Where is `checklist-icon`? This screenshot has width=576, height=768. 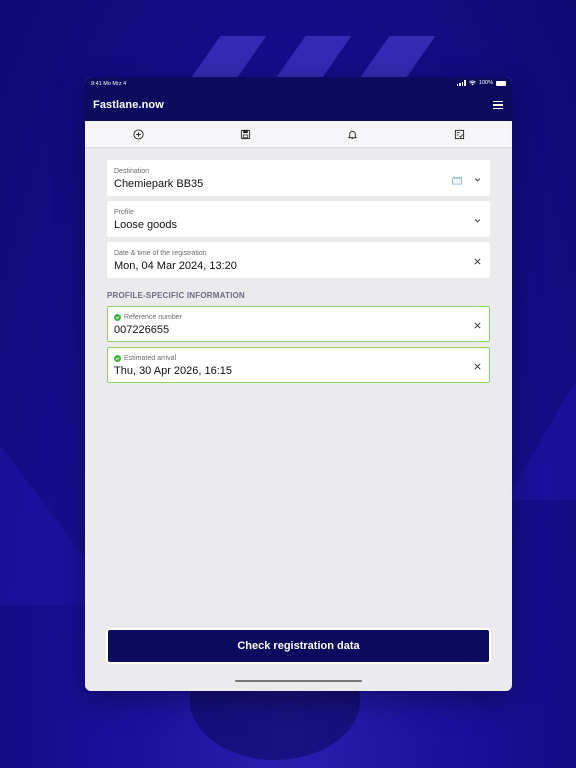
checklist-icon is located at coordinates (459, 134).